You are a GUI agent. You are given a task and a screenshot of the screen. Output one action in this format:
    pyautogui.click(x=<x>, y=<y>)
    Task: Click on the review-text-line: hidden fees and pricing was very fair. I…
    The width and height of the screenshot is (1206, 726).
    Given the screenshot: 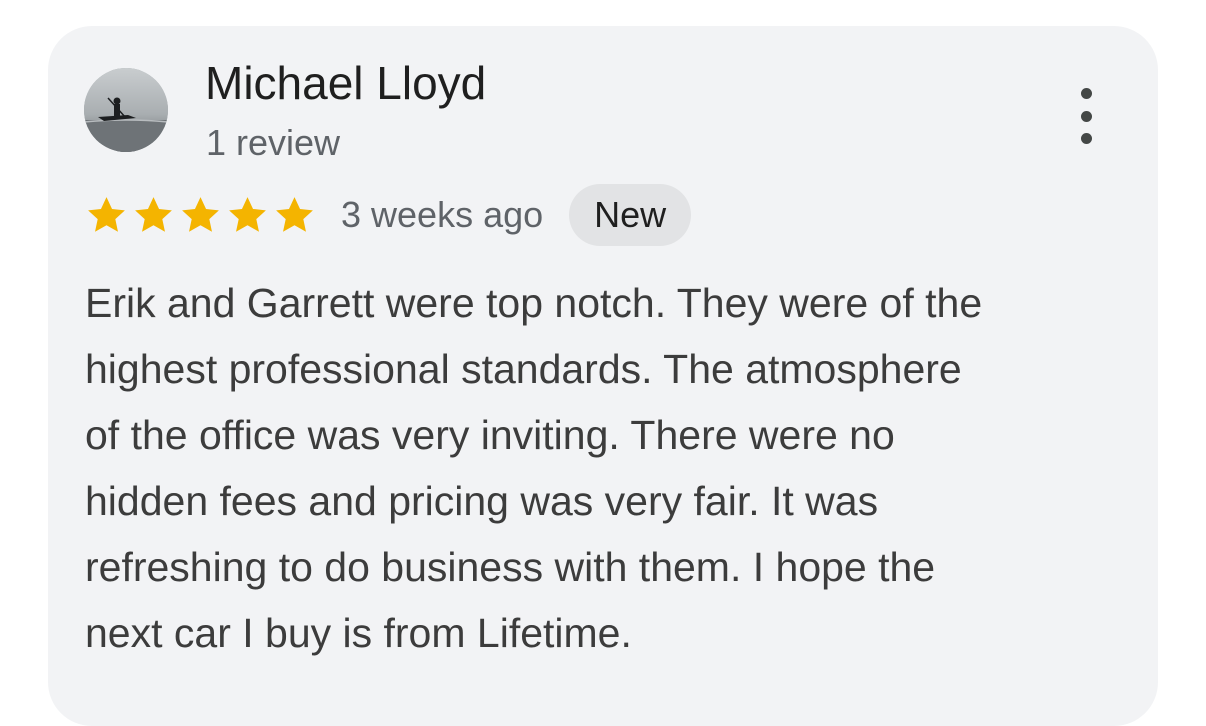 What is the action you would take?
    pyautogui.click(x=482, y=501)
    